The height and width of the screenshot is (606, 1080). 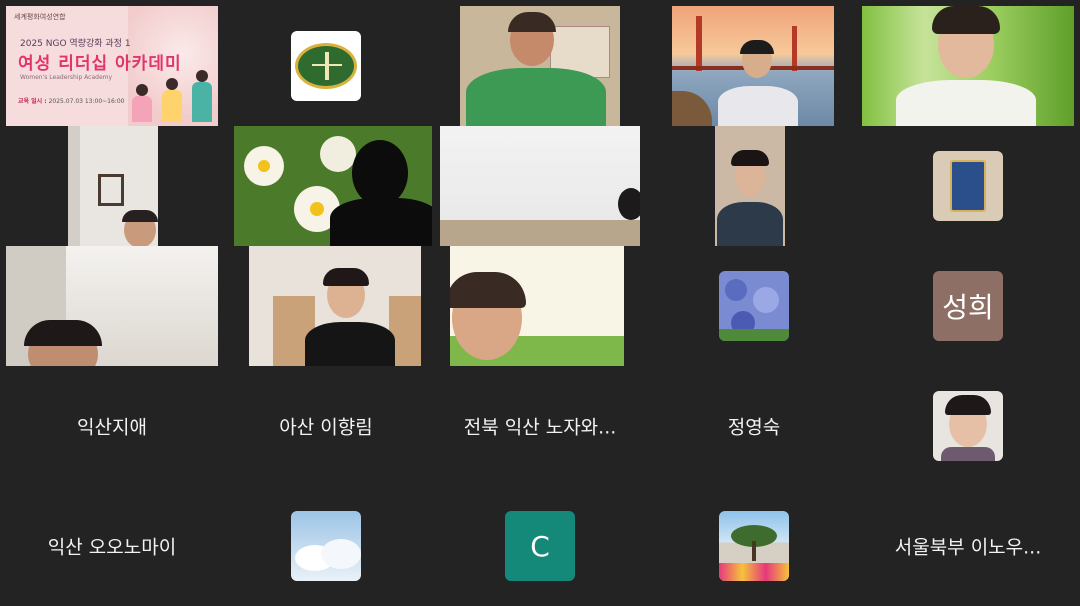 I want to click on portrait-avatar, so click(x=968, y=426).